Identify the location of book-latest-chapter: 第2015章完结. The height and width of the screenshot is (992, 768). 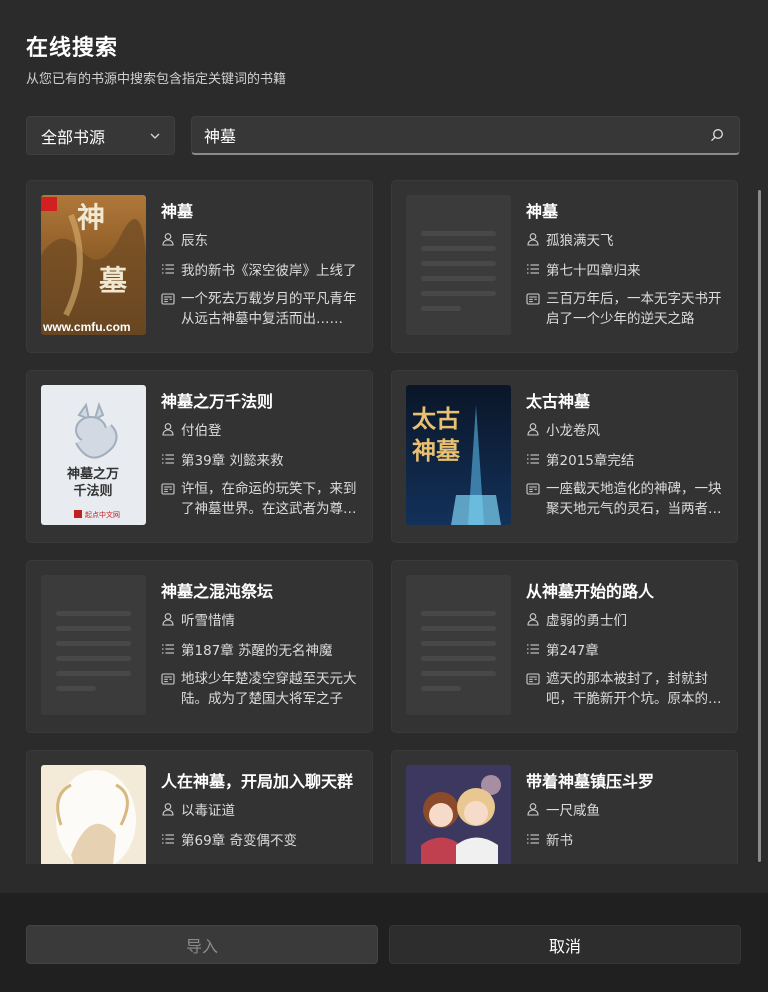
(590, 461).